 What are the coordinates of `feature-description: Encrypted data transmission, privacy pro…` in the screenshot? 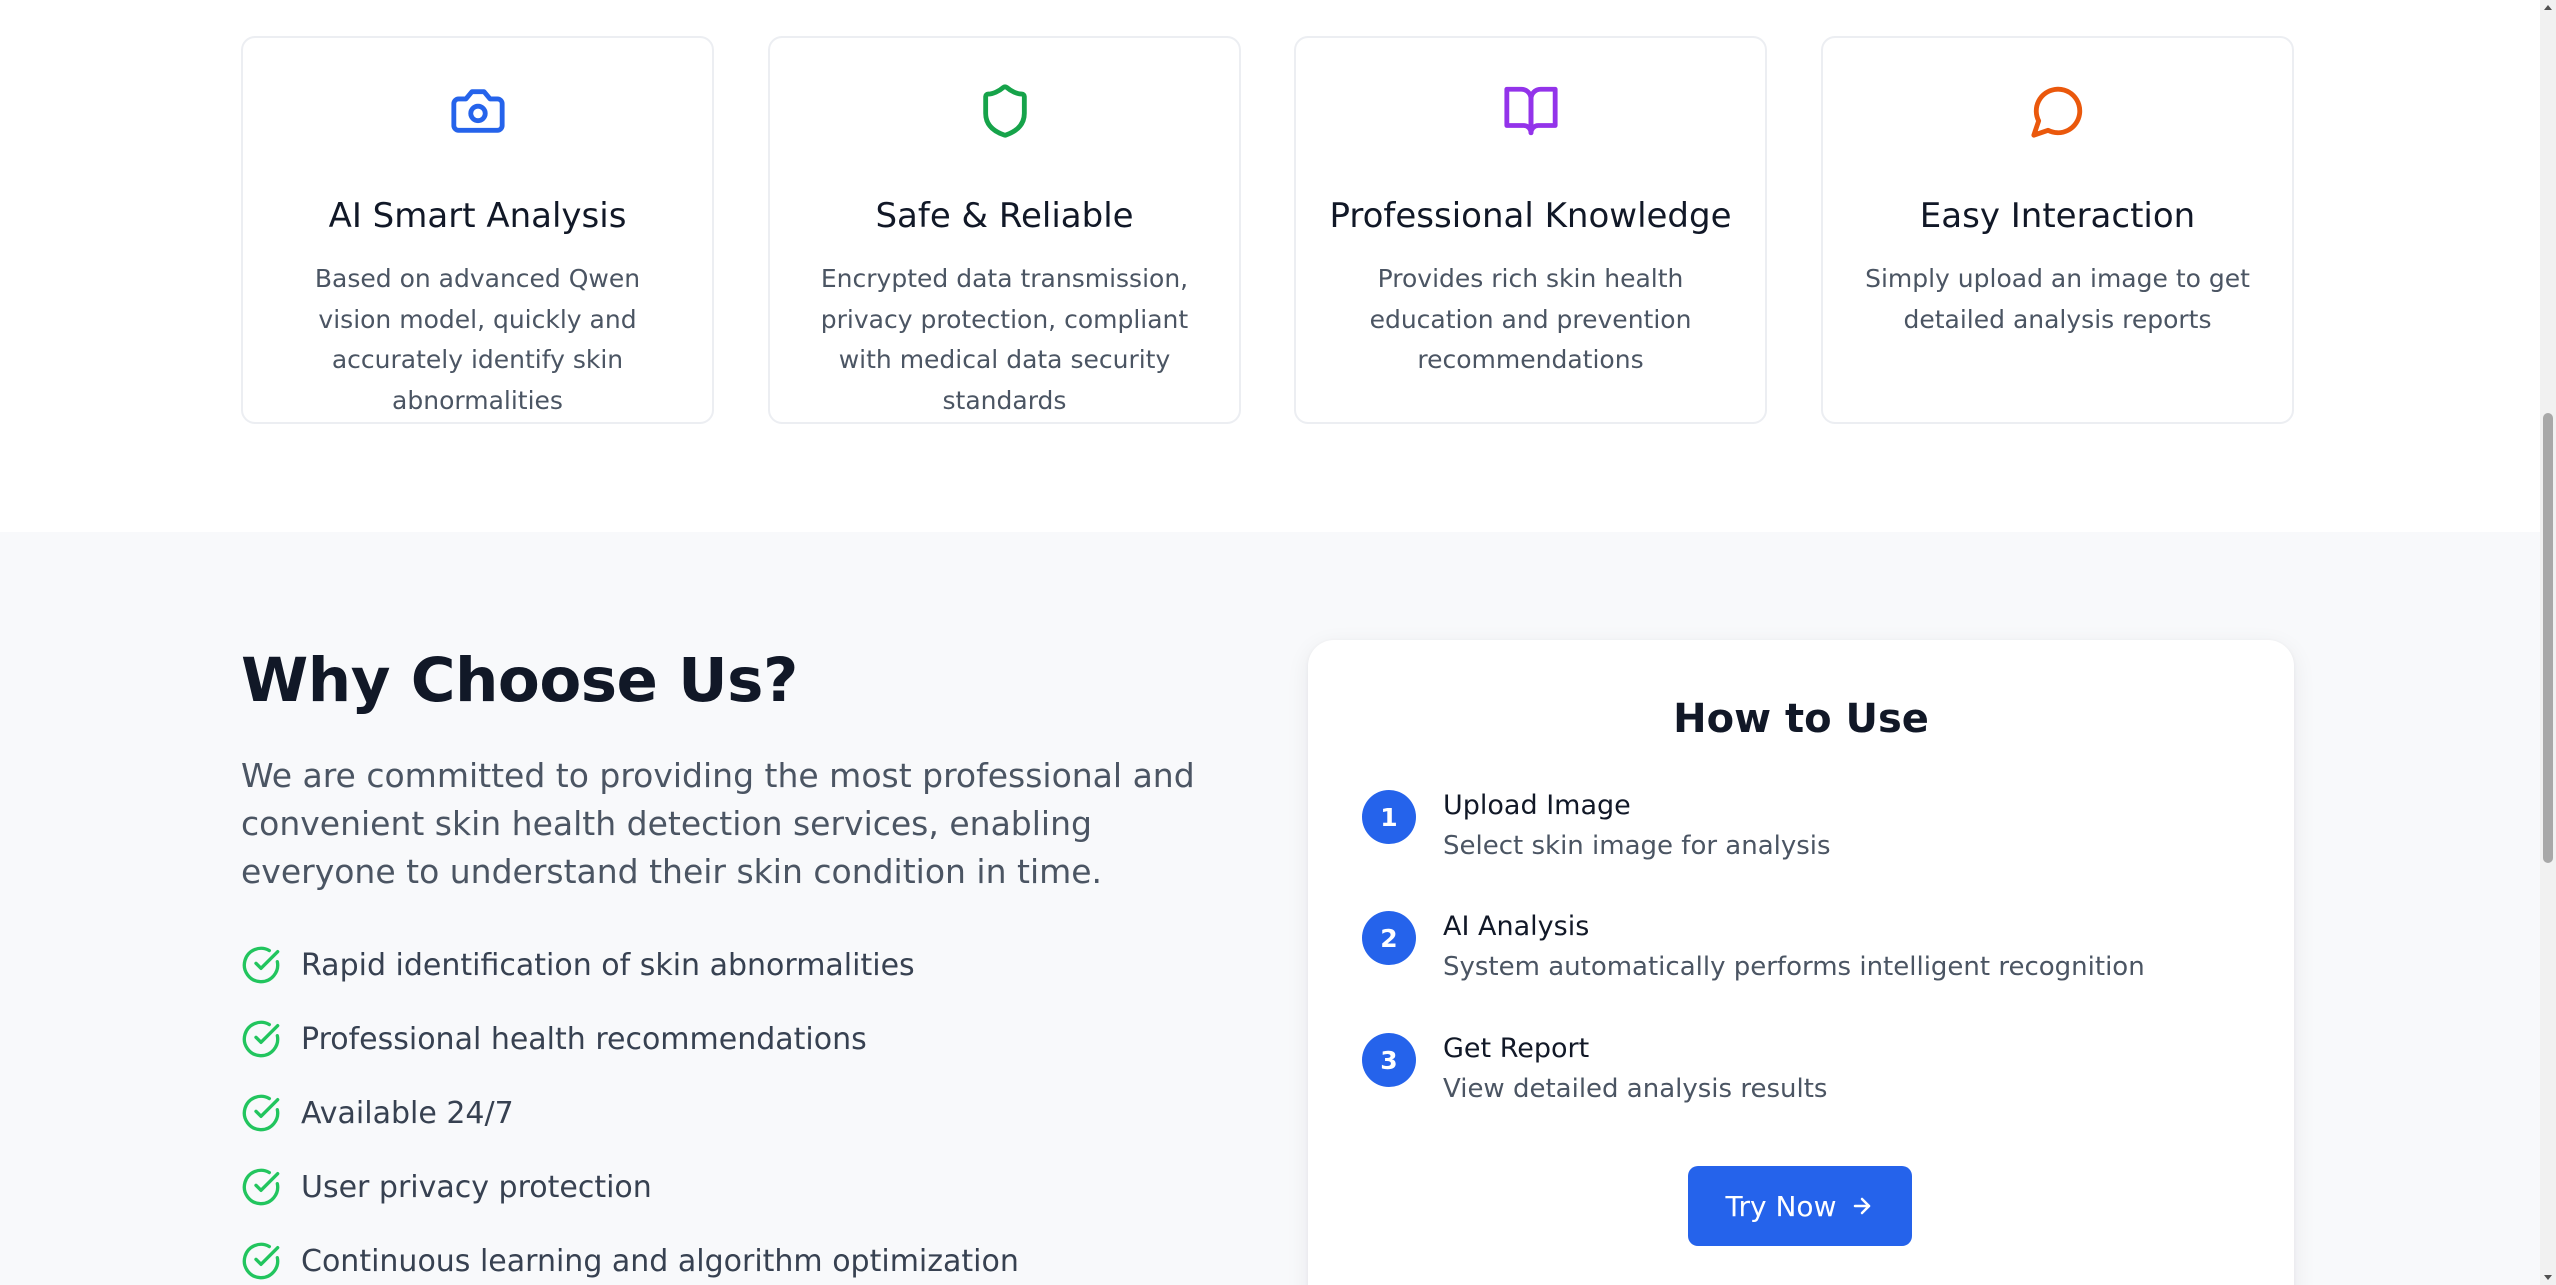 It's located at (1004, 339).